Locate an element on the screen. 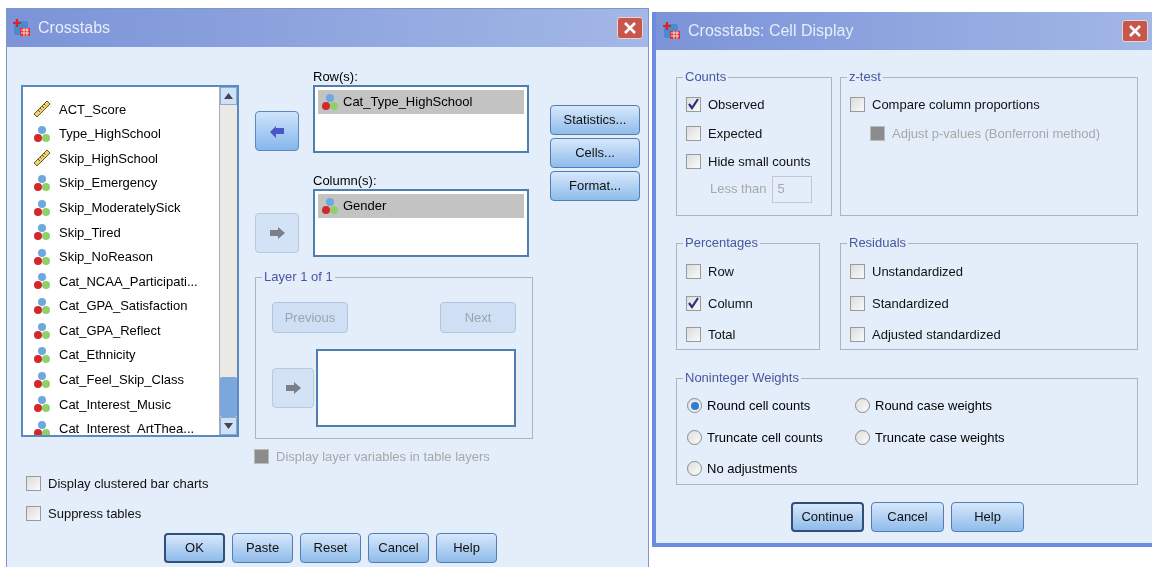  radio-label: Round case weights is located at coordinates (934, 406).